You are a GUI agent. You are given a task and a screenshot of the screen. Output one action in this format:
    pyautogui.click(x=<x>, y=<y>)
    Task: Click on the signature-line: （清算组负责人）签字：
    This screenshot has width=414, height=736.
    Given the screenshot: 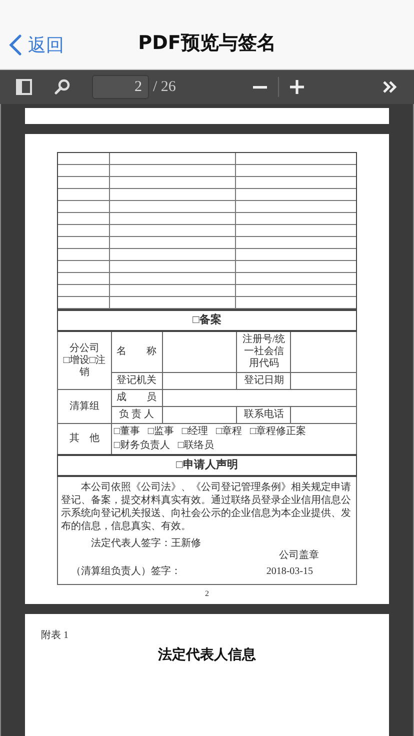 What is the action you would take?
    pyautogui.click(x=126, y=572)
    